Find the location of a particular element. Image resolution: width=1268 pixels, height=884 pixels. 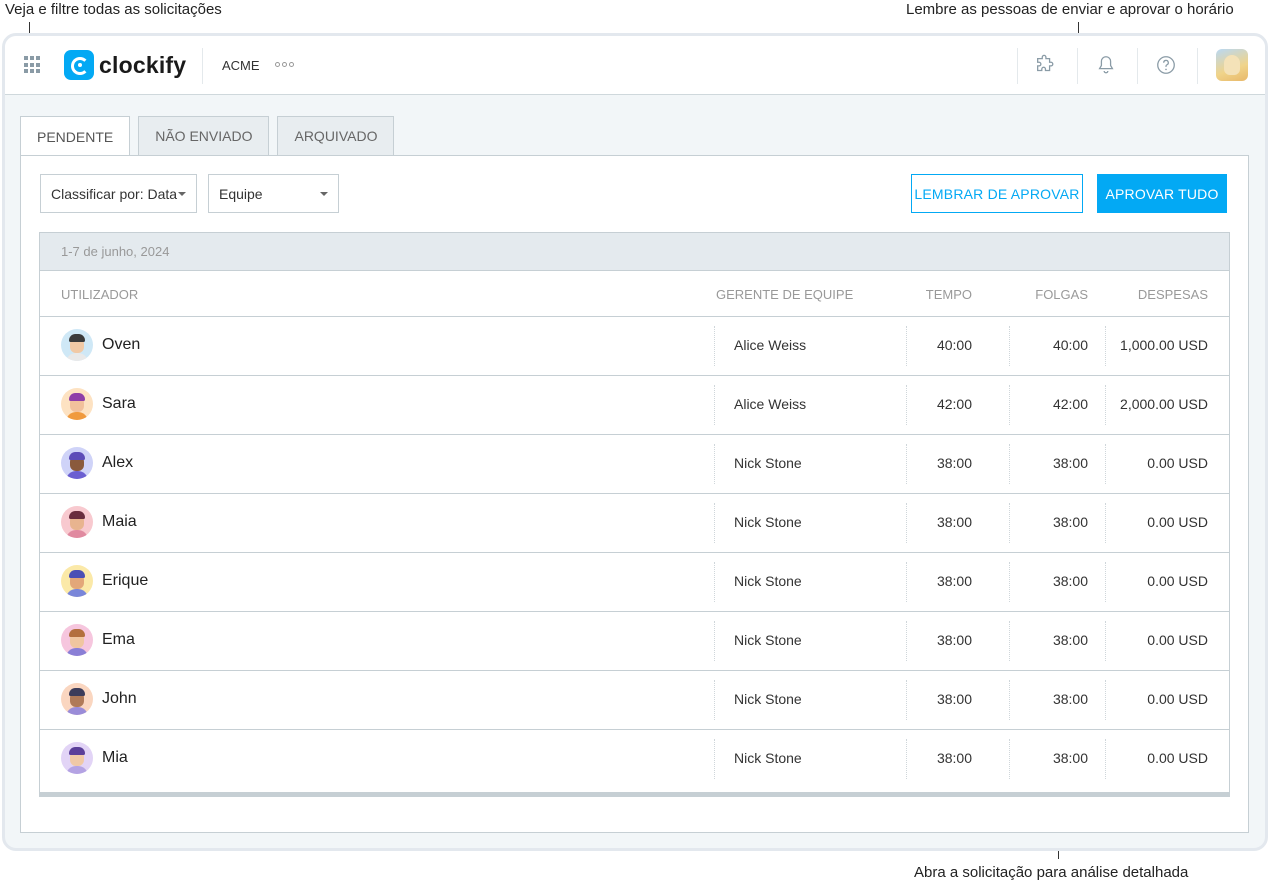

column-timeoff: FOLGAS is located at coordinates (1061, 294).